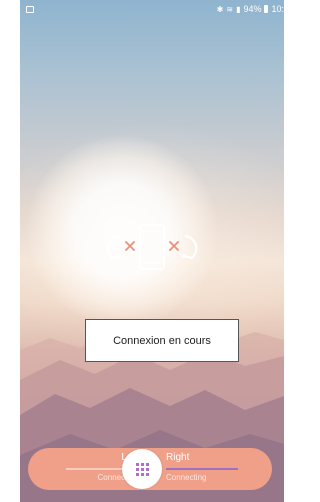  I want to click on signal-icon: ▮, so click(238, 9).